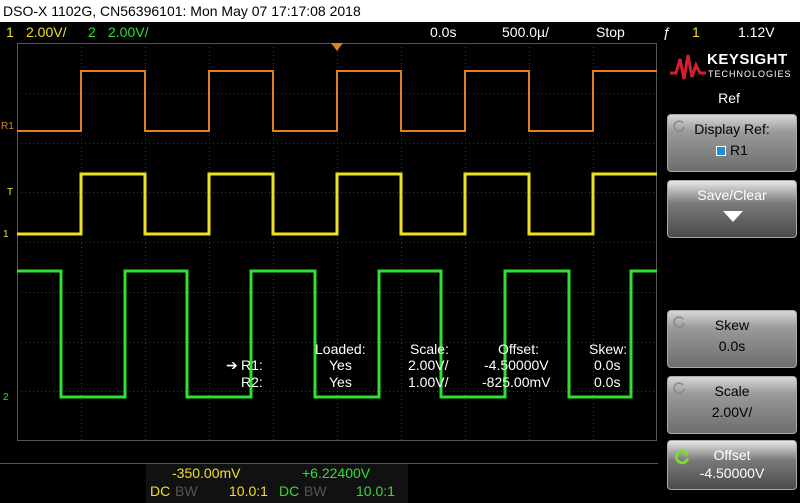 The width and height of the screenshot is (800, 503). I want to click on row-r1-skew: 0.0s, so click(607, 365).